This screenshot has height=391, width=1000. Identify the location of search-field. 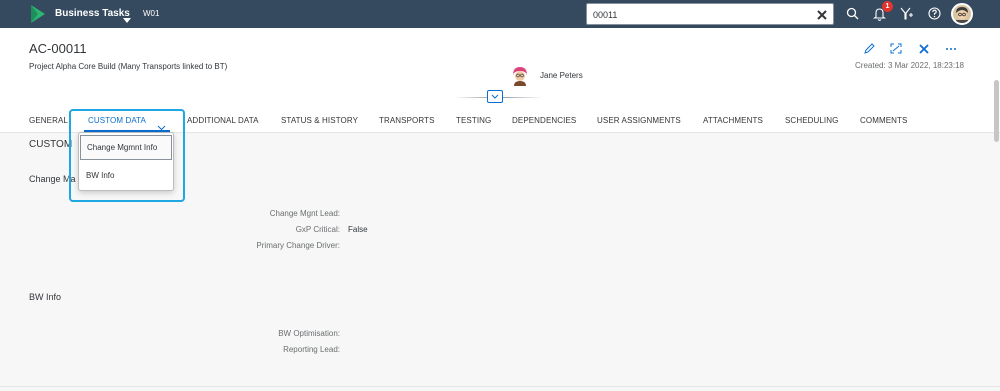
(710, 14).